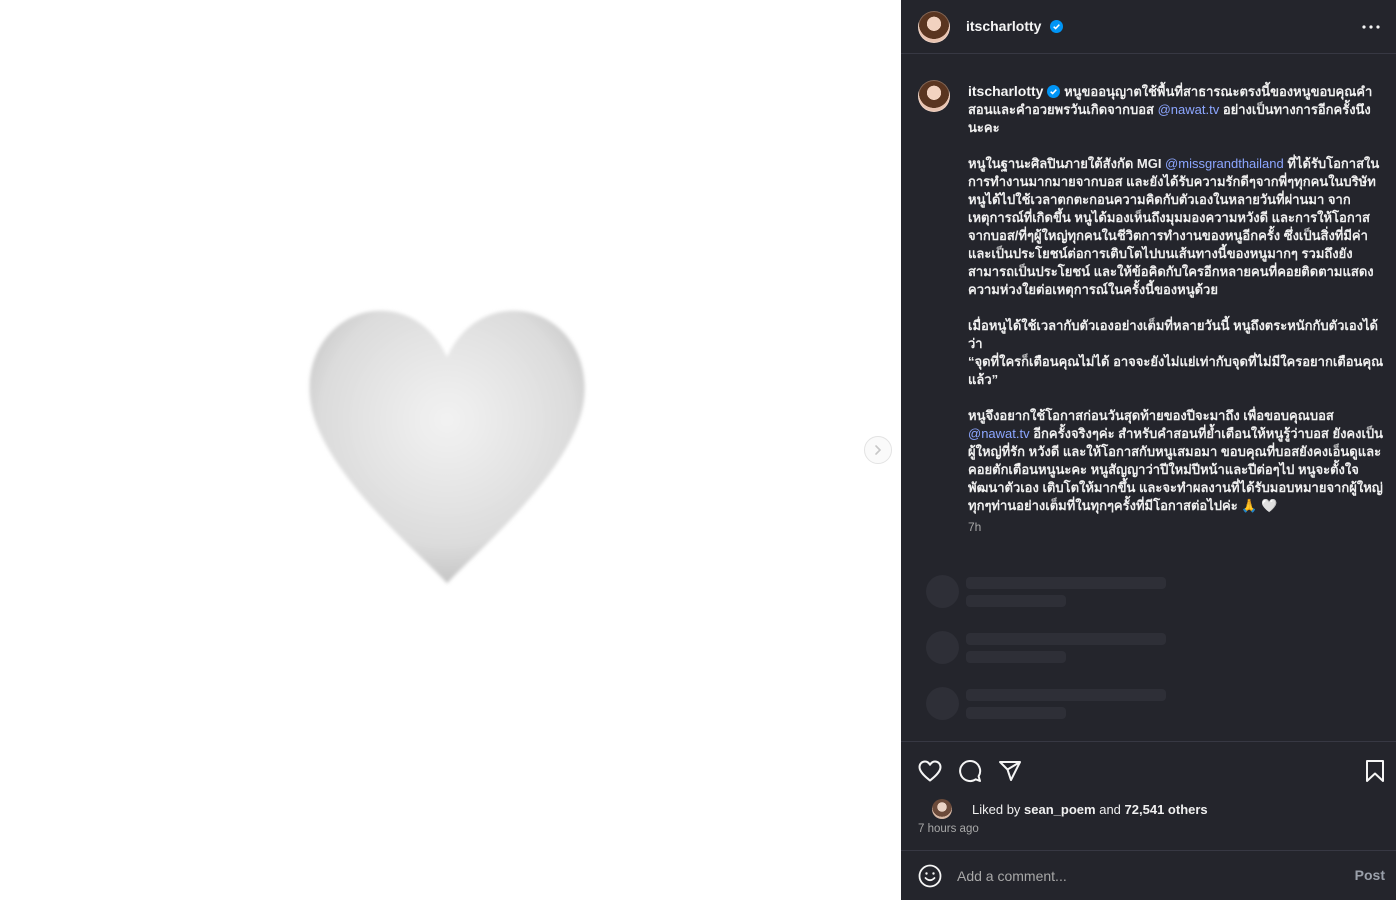 This screenshot has height=900, width=1396. What do you see at coordinates (1110, 809) in the screenshot?
I see `likes-middle: and` at bounding box center [1110, 809].